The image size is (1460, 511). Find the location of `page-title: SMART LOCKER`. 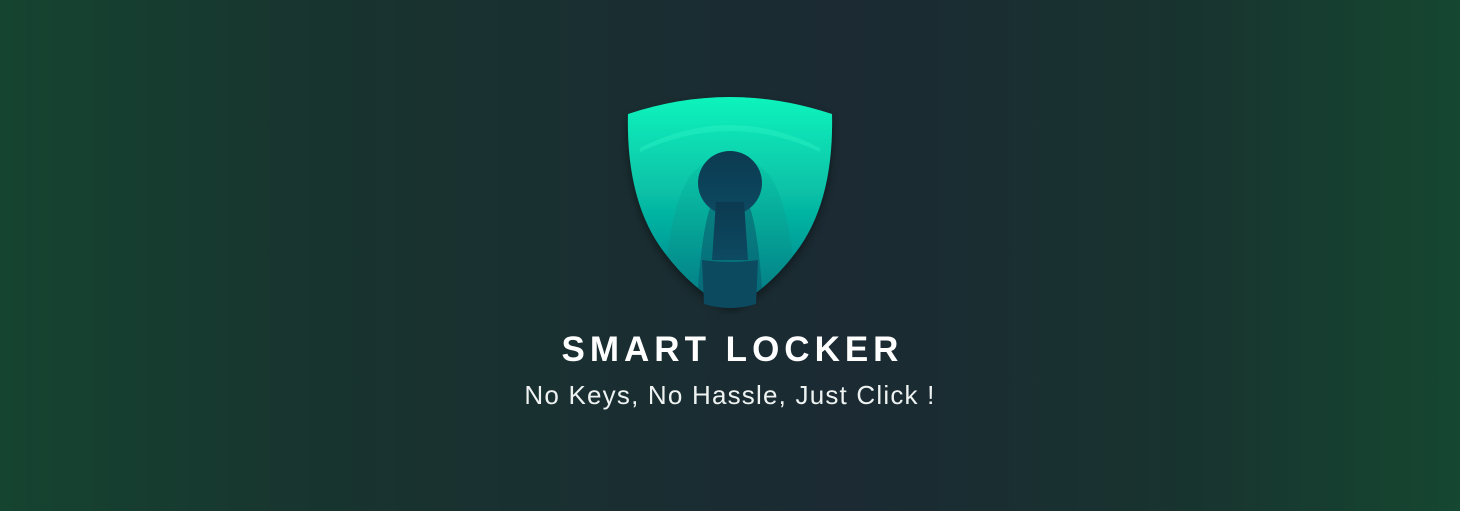

page-title: SMART LOCKER is located at coordinates (732, 349).